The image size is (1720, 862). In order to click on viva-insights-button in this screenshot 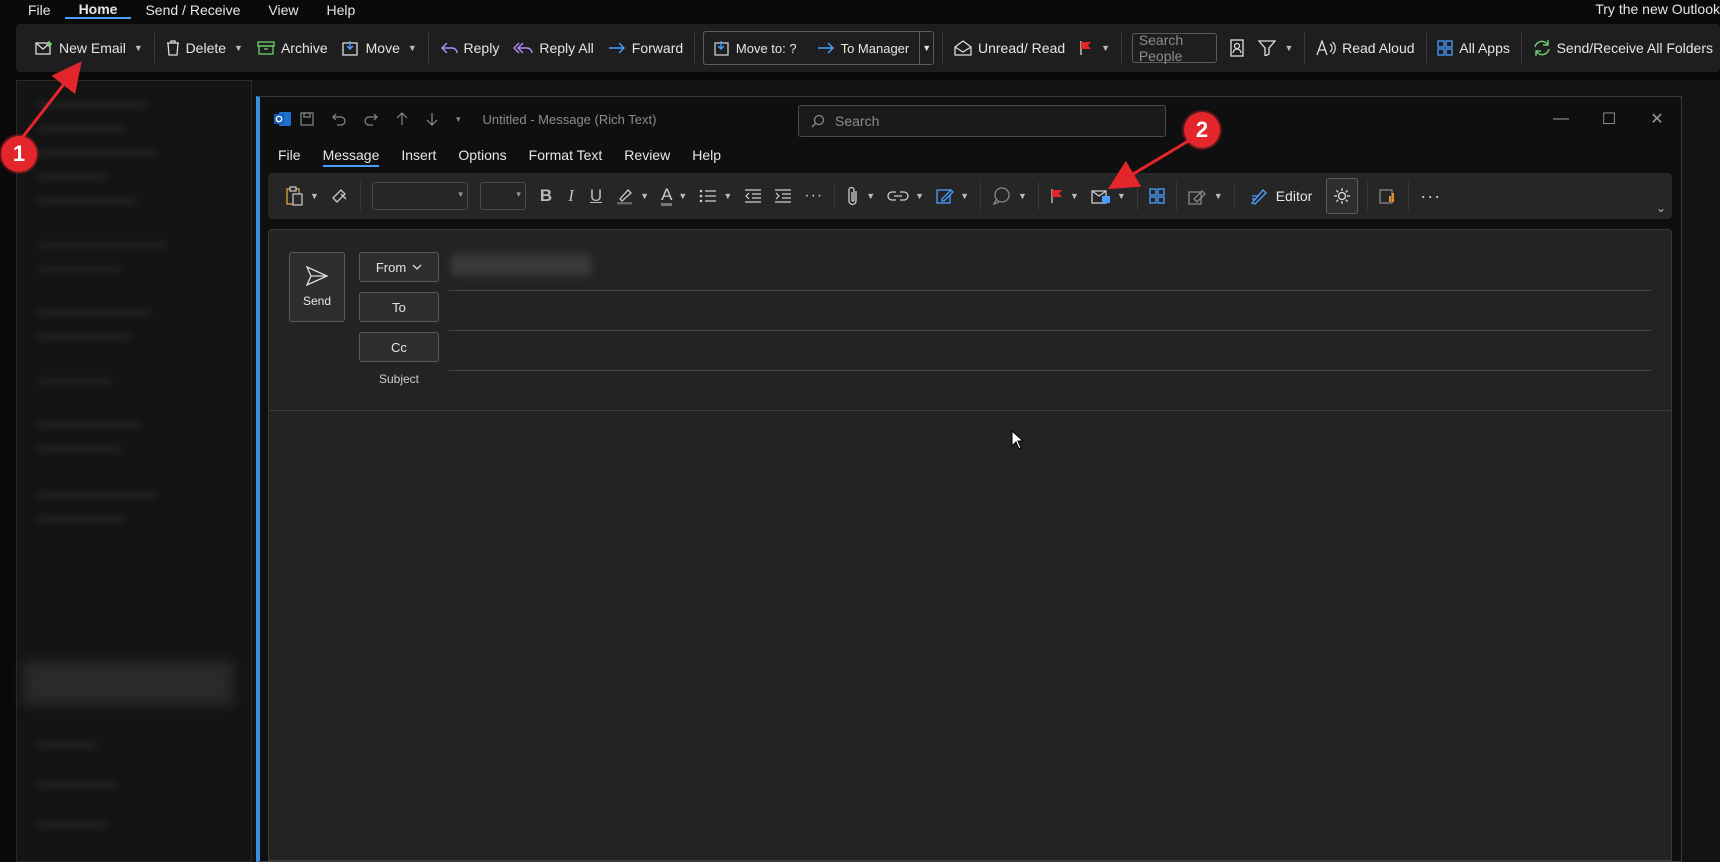, I will do `click(1388, 196)`.